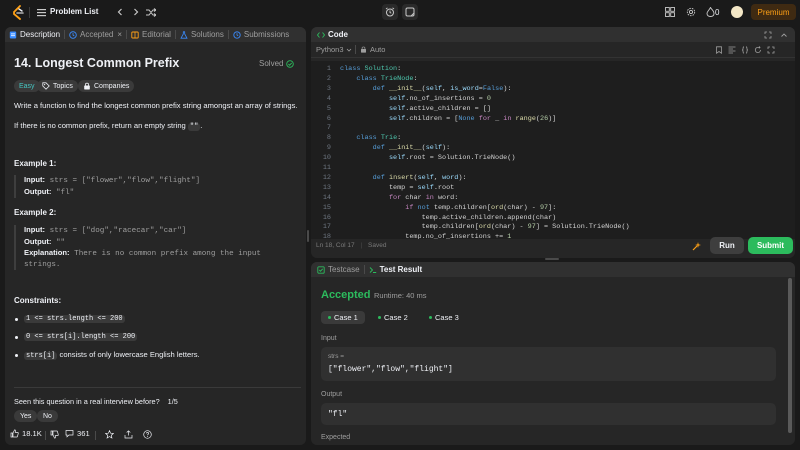 The width and height of the screenshot is (800, 450). Describe the element at coordinates (34, 34) in the screenshot. I see `tab-description: Description` at that location.